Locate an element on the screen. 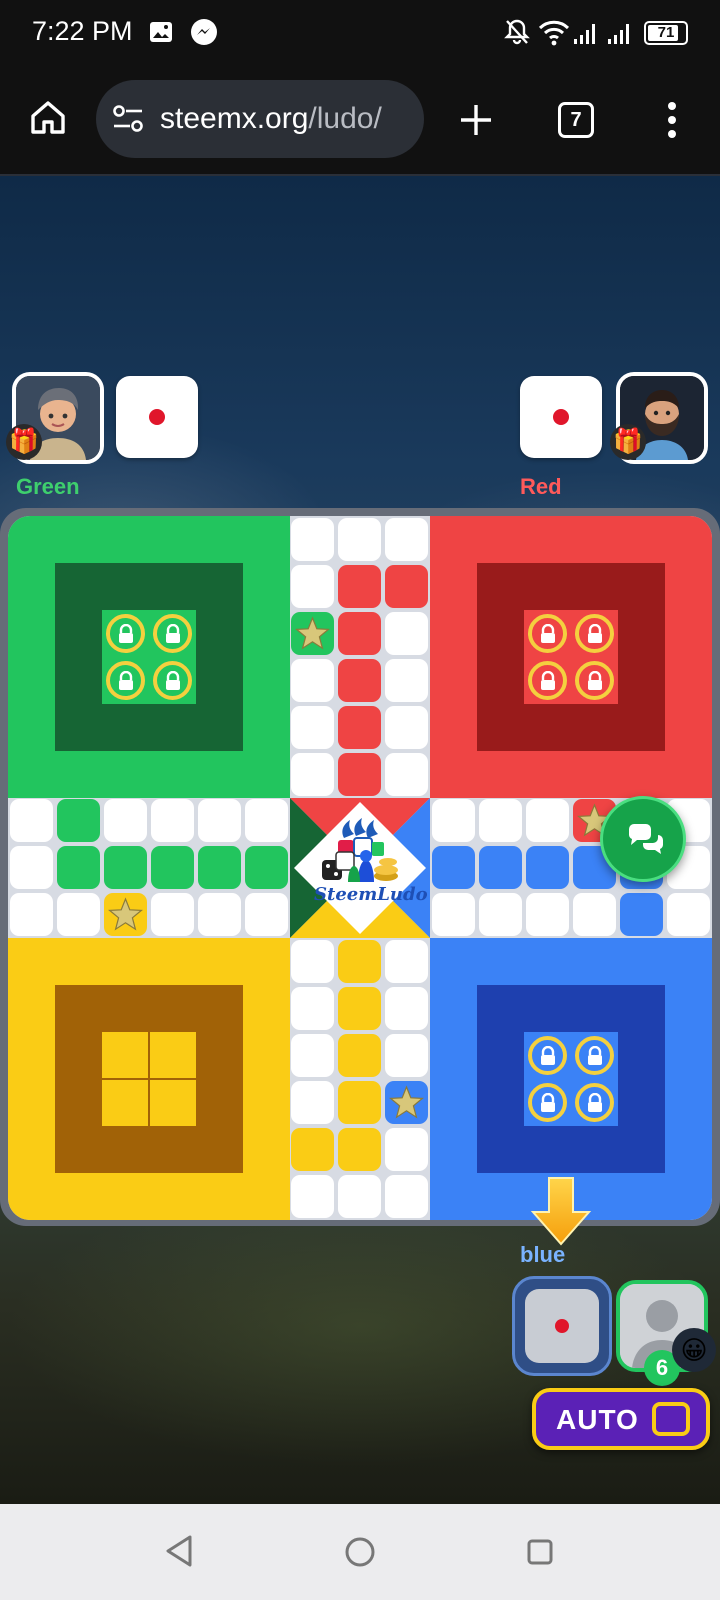 This screenshot has width=720, height=1600. back-icon is located at coordinates (179, 1551).